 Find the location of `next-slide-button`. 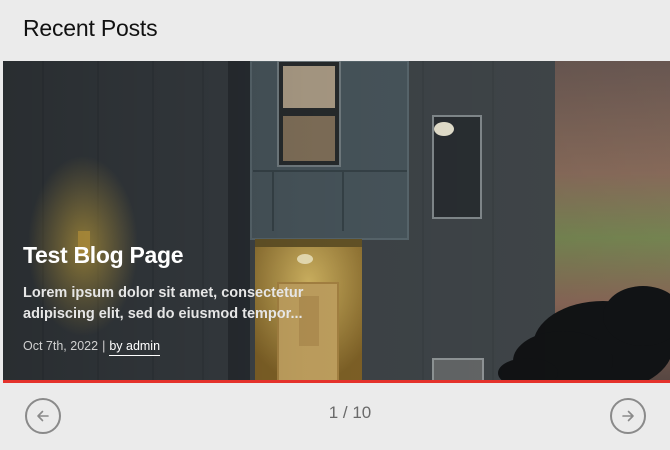

next-slide-button is located at coordinates (628, 416).